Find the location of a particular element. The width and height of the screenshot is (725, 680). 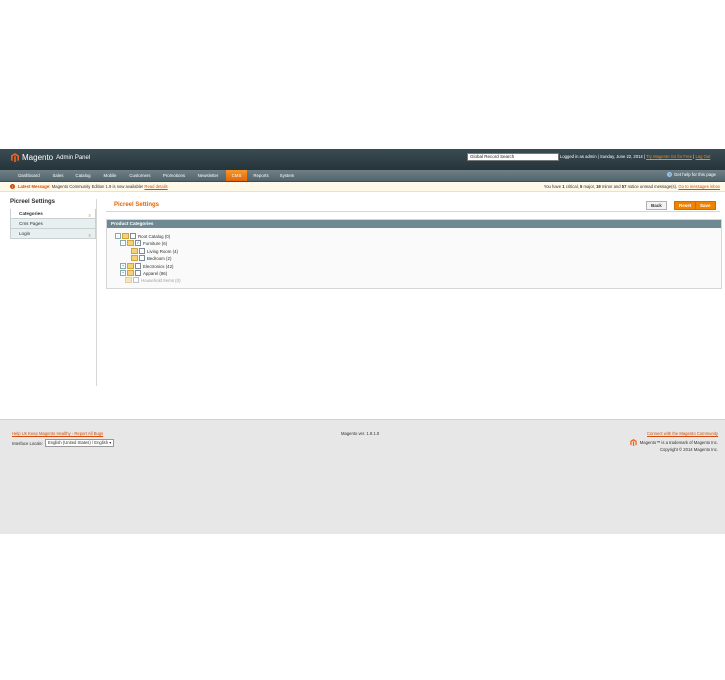

nav-customers: Customers is located at coordinates (140, 175).